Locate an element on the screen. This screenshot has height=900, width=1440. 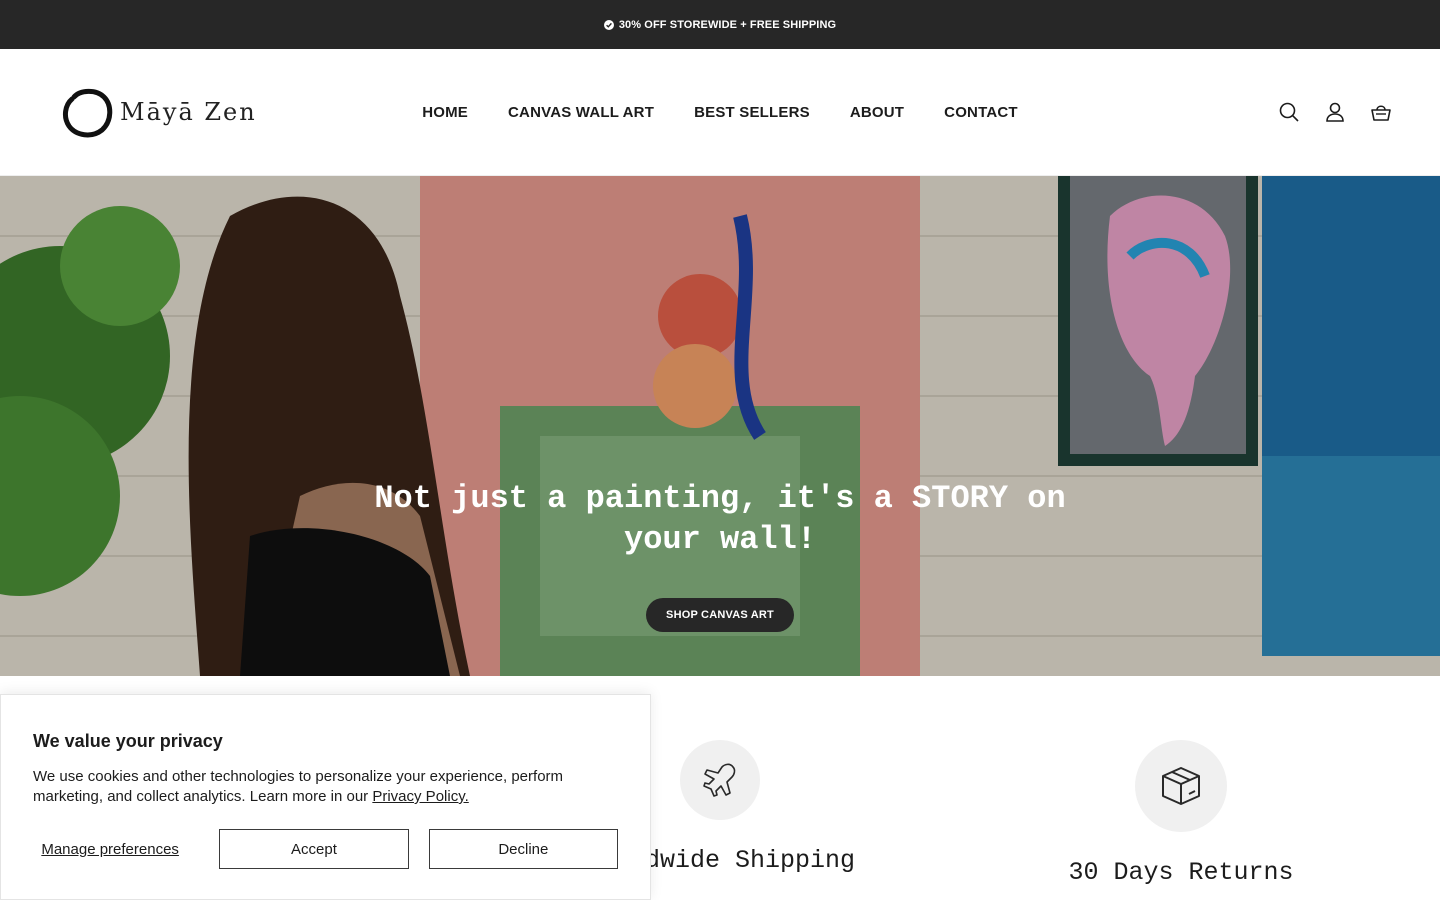
accept-button: Accept is located at coordinates (314, 849).